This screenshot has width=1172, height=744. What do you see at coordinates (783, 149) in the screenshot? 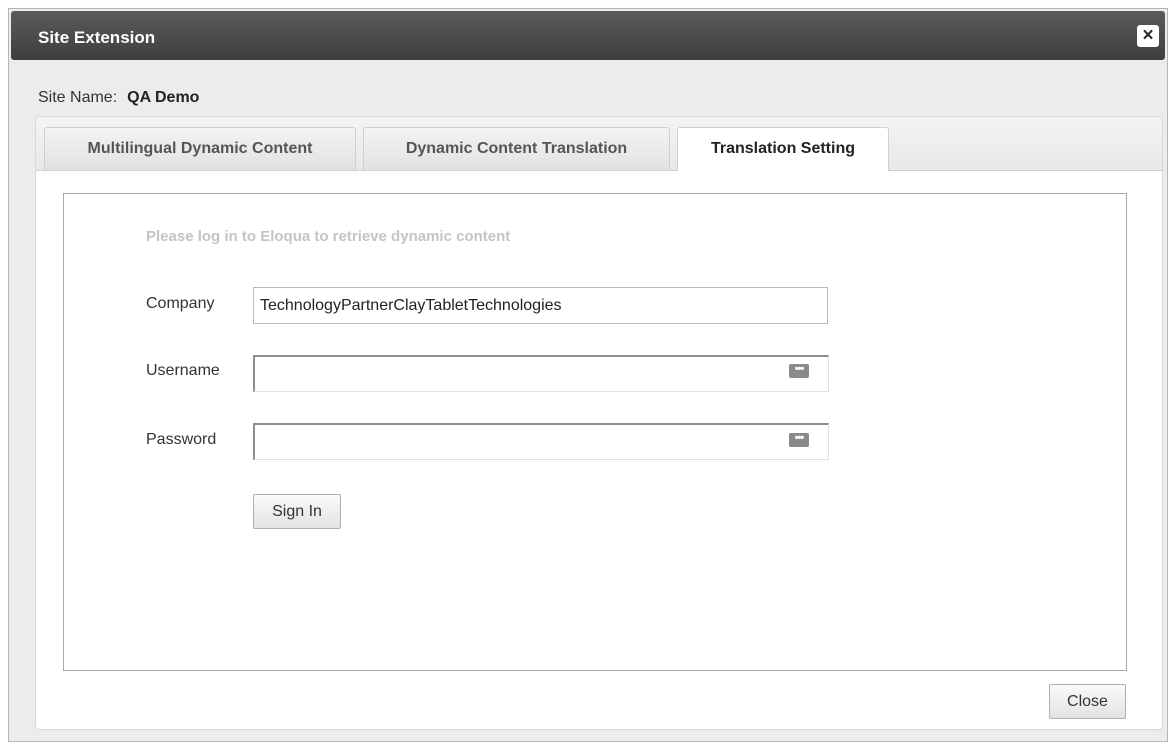
I see `tab-translation-setting: Translation Setting` at bounding box center [783, 149].